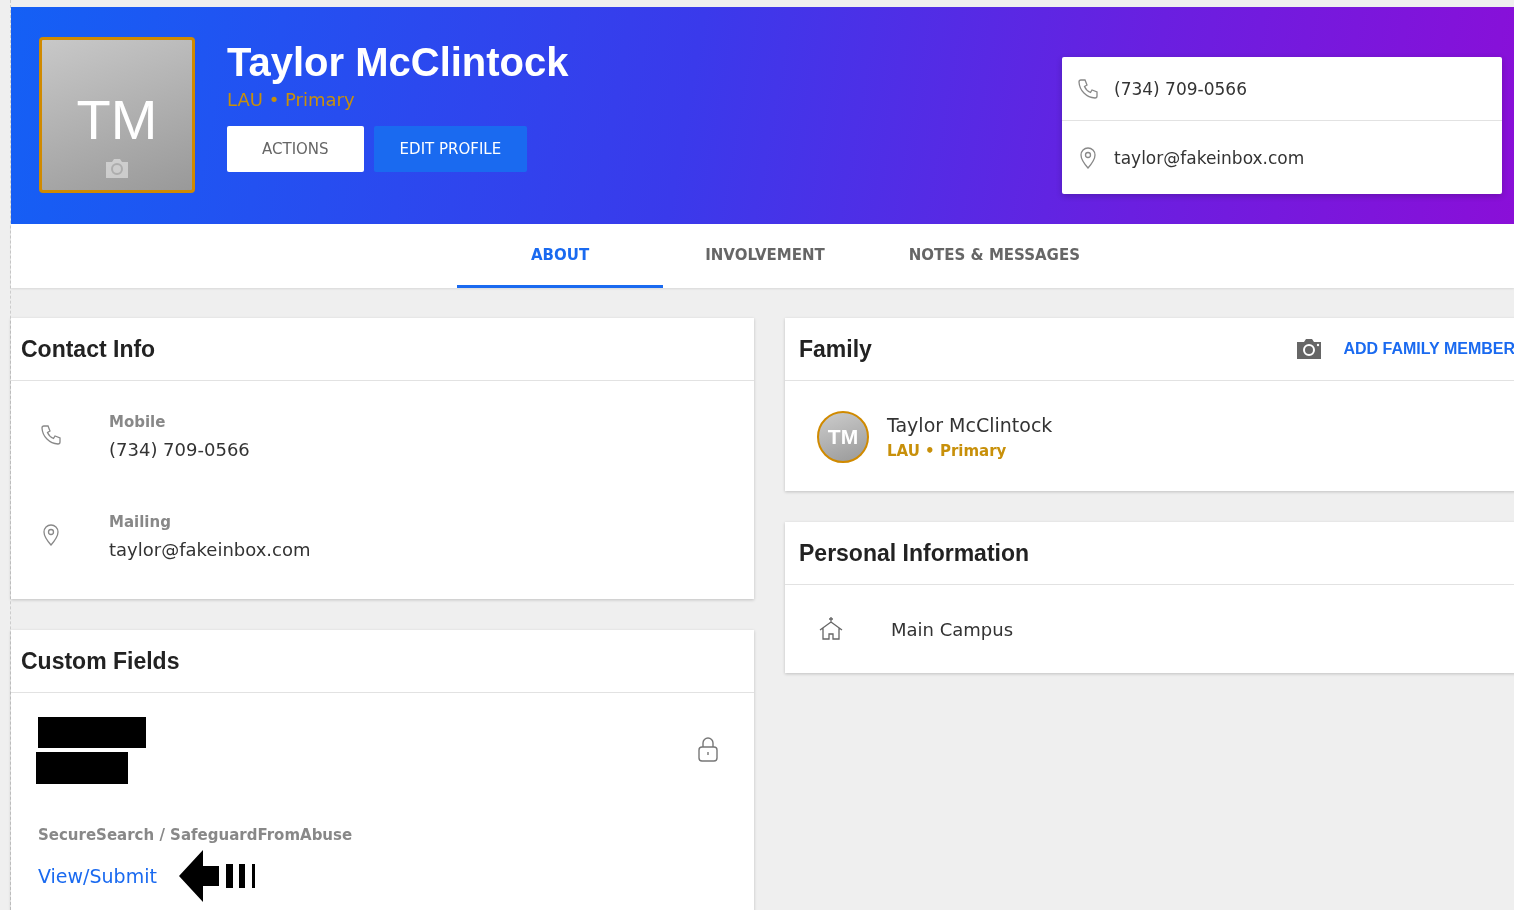 This screenshot has width=1514, height=910. Describe the element at coordinates (450, 149) in the screenshot. I see `edit-profile-button: EDIT PROFILE` at that location.